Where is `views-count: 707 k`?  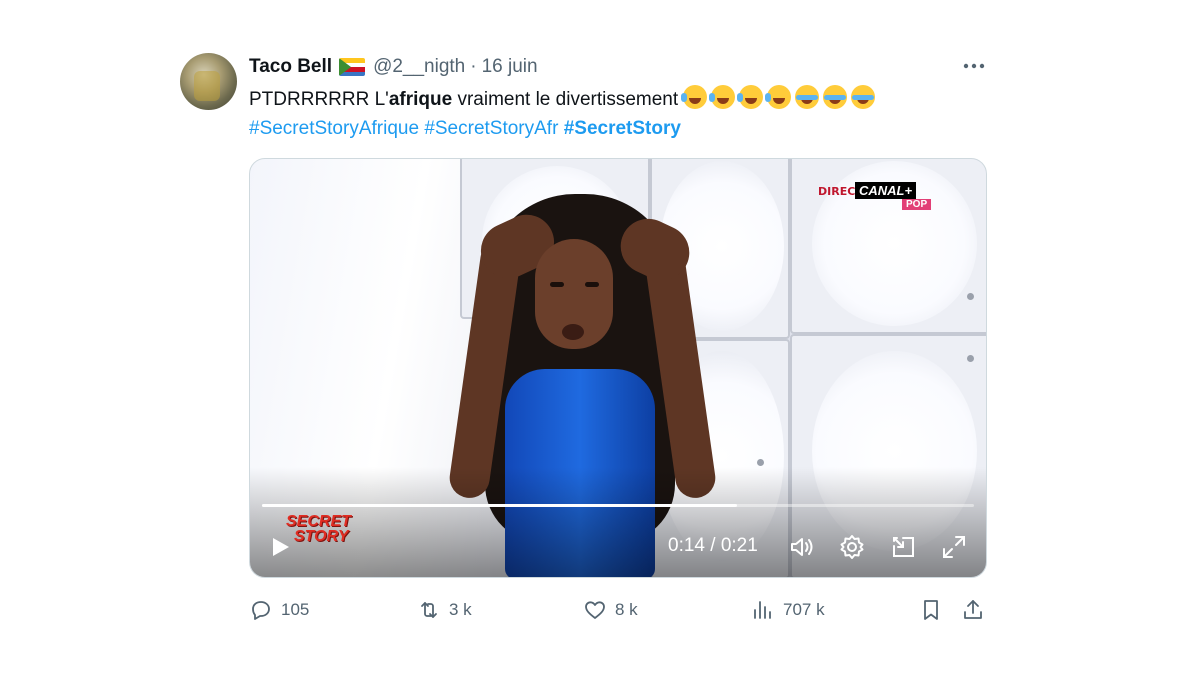 views-count: 707 k is located at coordinates (804, 609).